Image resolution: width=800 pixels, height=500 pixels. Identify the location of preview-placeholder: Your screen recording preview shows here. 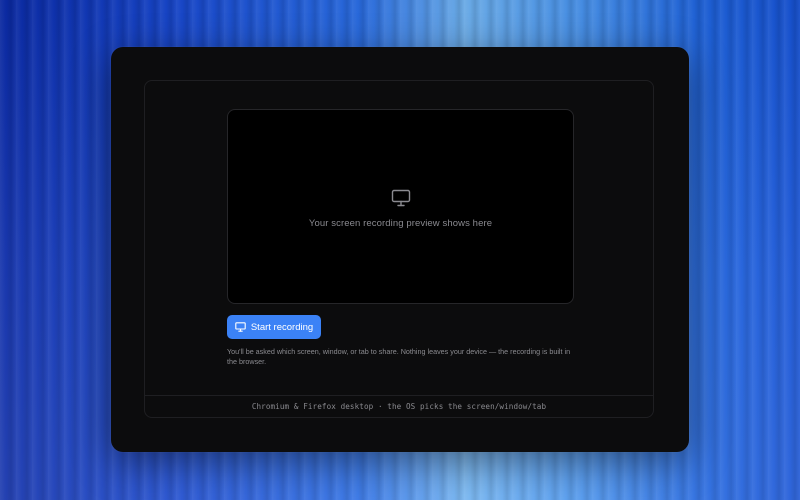
(400, 209).